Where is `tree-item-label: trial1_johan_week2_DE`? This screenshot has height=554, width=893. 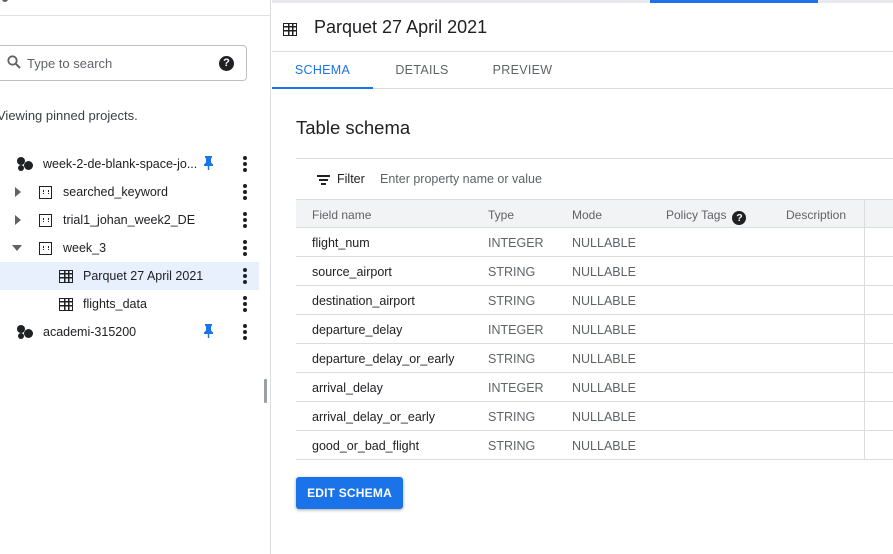 tree-item-label: trial1_johan_week2_DE is located at coordinates (129, 220).